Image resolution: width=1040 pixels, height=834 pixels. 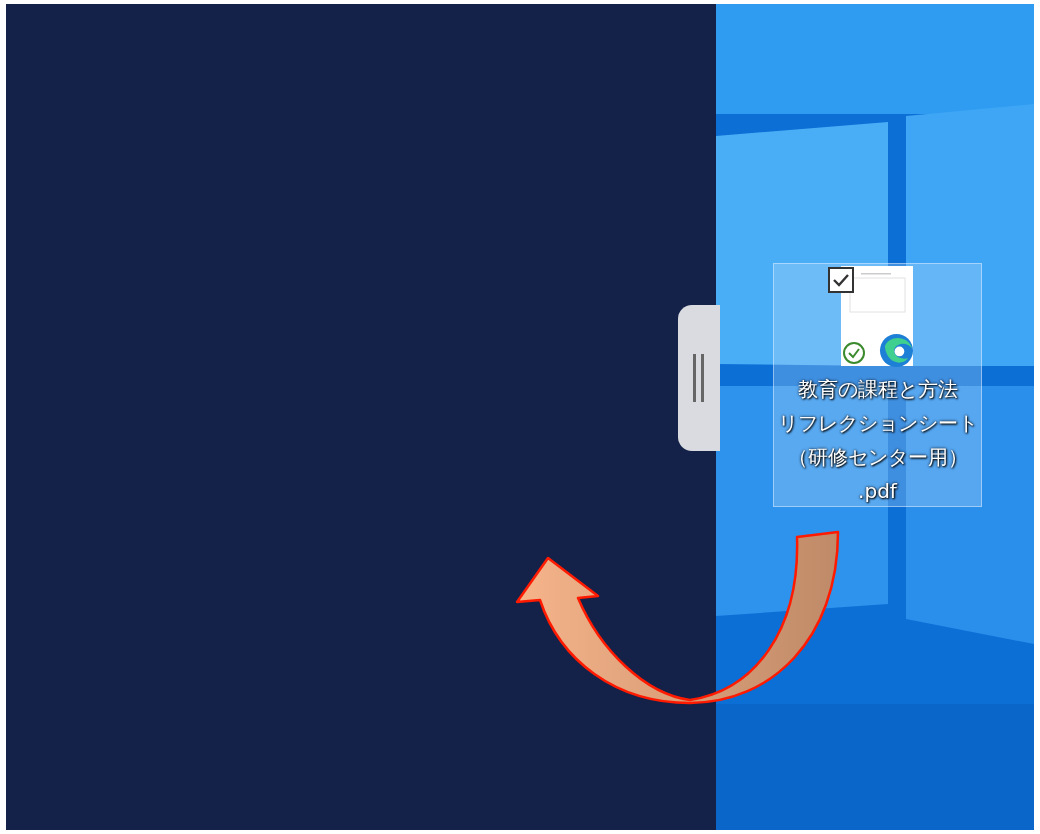 I want to click on check-icon, so click(x=841, y=280).